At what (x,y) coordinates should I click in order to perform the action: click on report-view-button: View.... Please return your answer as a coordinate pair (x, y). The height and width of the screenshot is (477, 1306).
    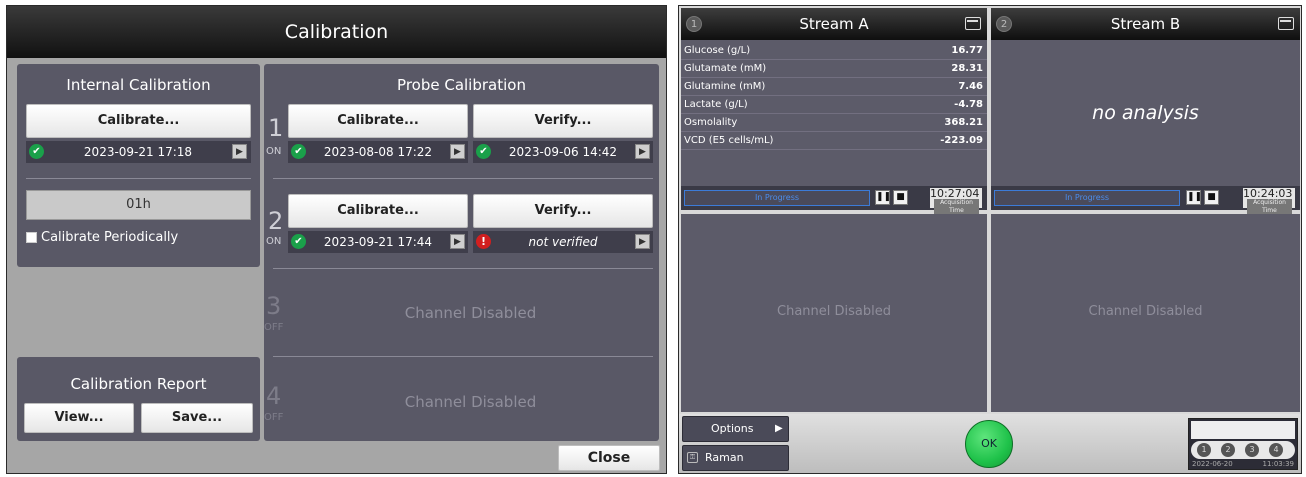
    Looking at the image, I should click on (79, 418).